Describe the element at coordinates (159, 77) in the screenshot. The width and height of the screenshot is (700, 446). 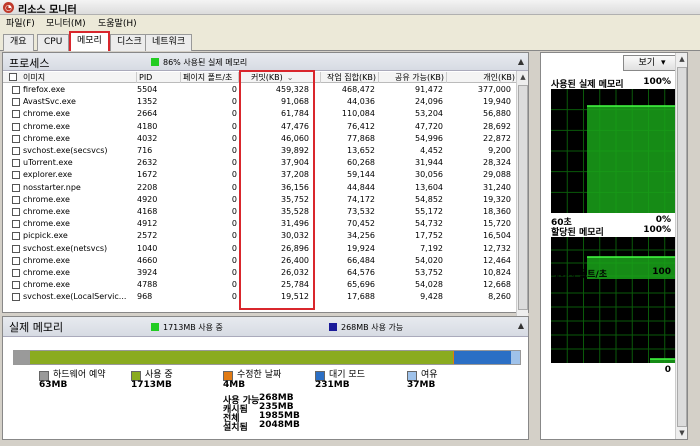
I see `col-pid: PID` at that location.